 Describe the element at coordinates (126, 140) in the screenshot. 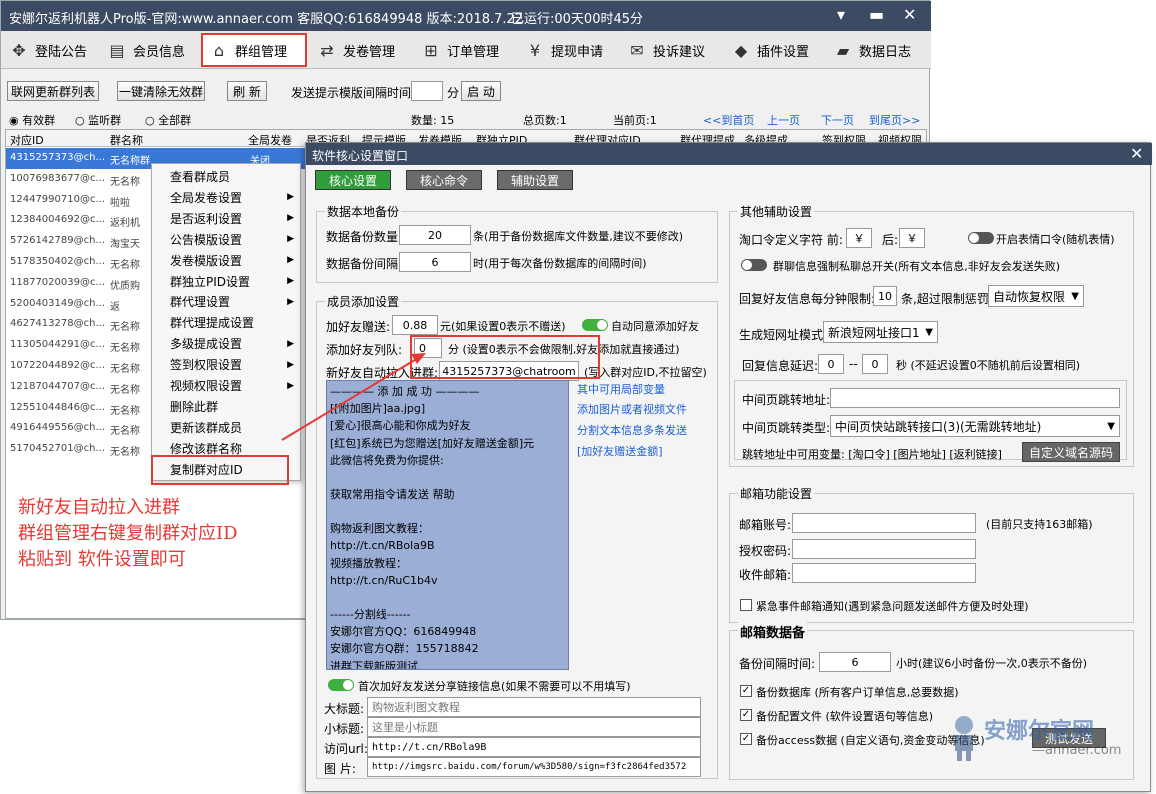

I see `column-header: 群名称` at that location.